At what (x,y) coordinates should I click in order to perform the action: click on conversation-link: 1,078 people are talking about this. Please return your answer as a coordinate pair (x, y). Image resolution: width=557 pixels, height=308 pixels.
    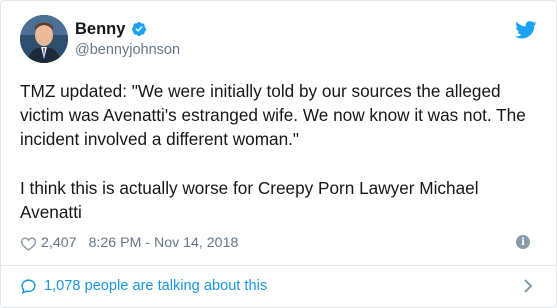
    Looking at the image, I should click on (278, 286).